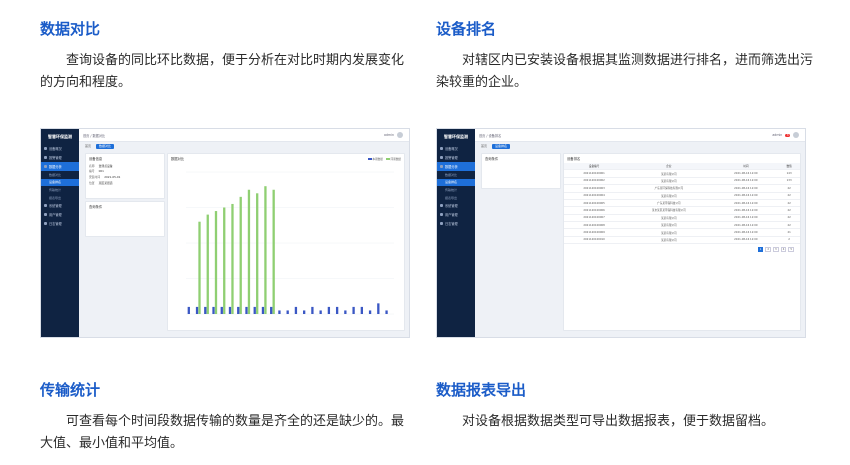 Image resolution: width=850 pixels, height=465 pixels. Describe the element at coordinates (594, 240) in the screenshot. I see `table-cell: 2021120100010` at that location.